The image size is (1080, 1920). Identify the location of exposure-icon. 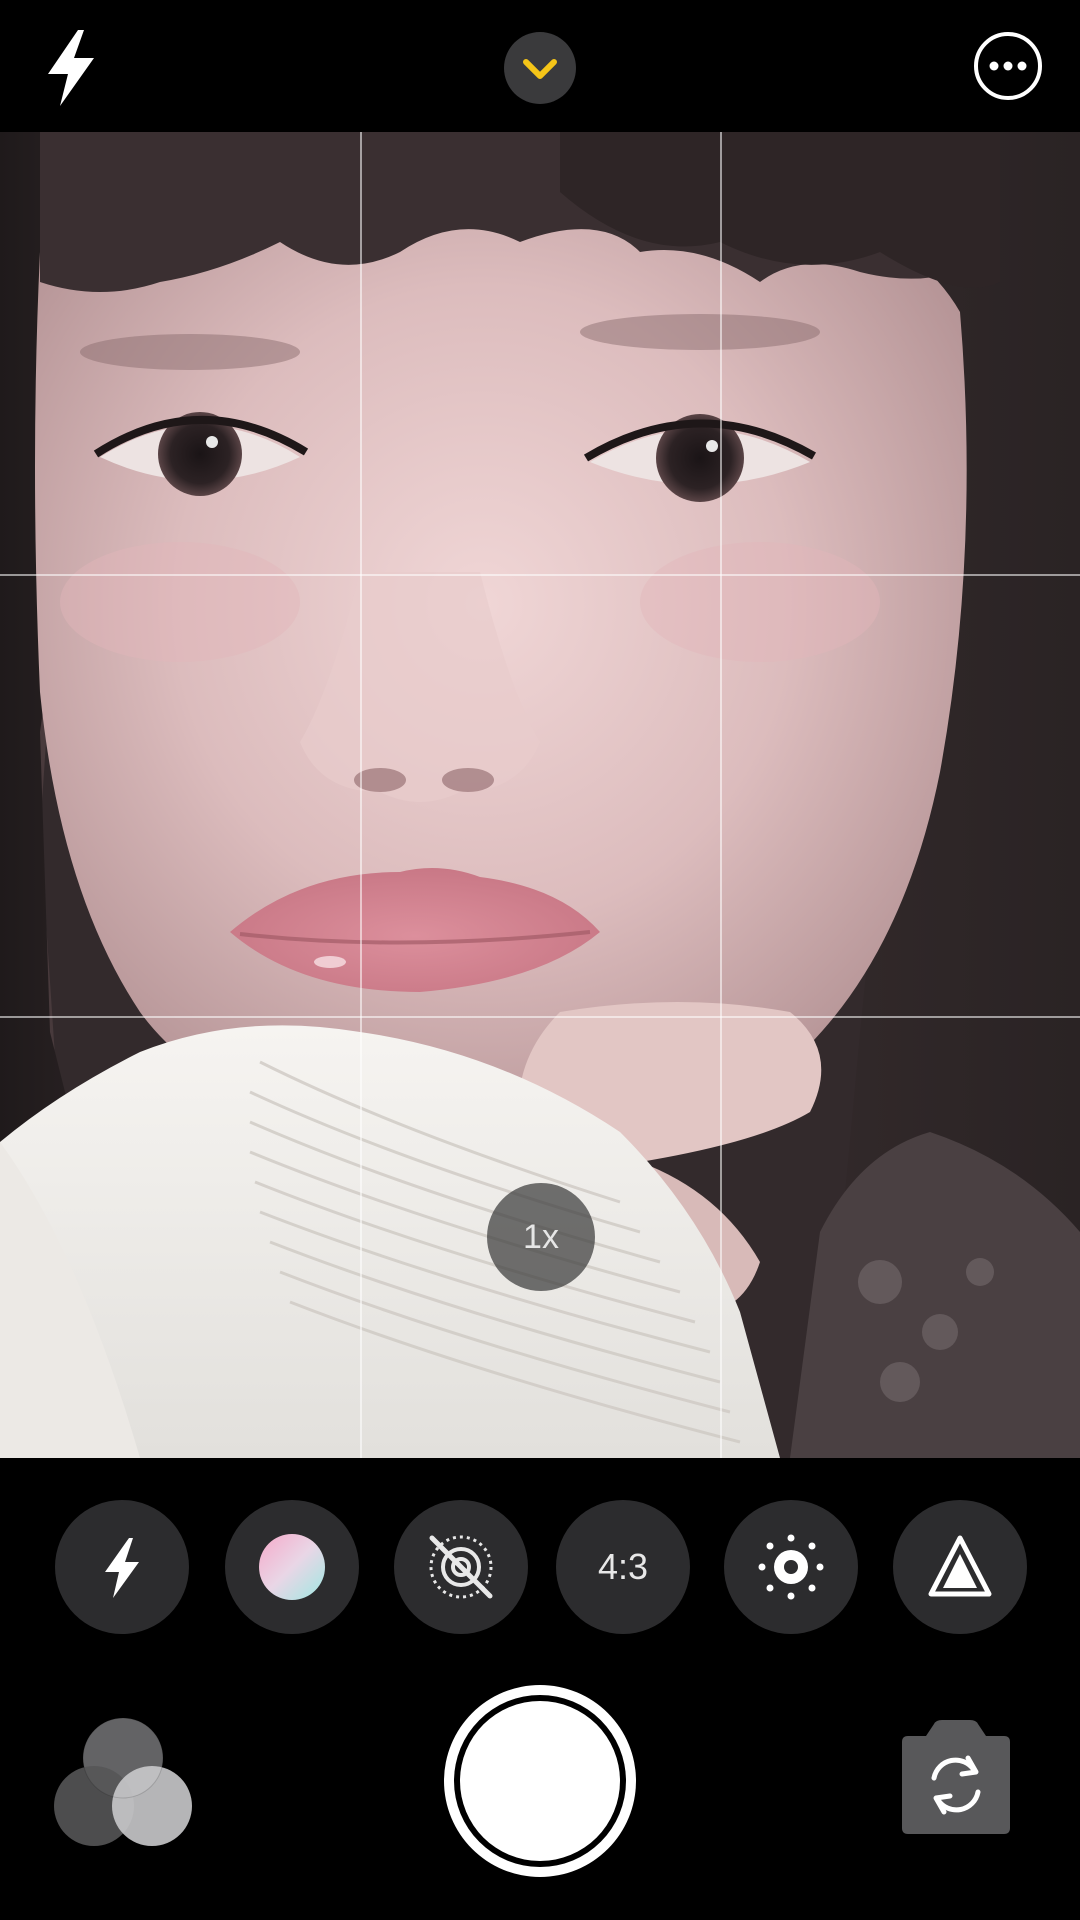
(791, 1567).